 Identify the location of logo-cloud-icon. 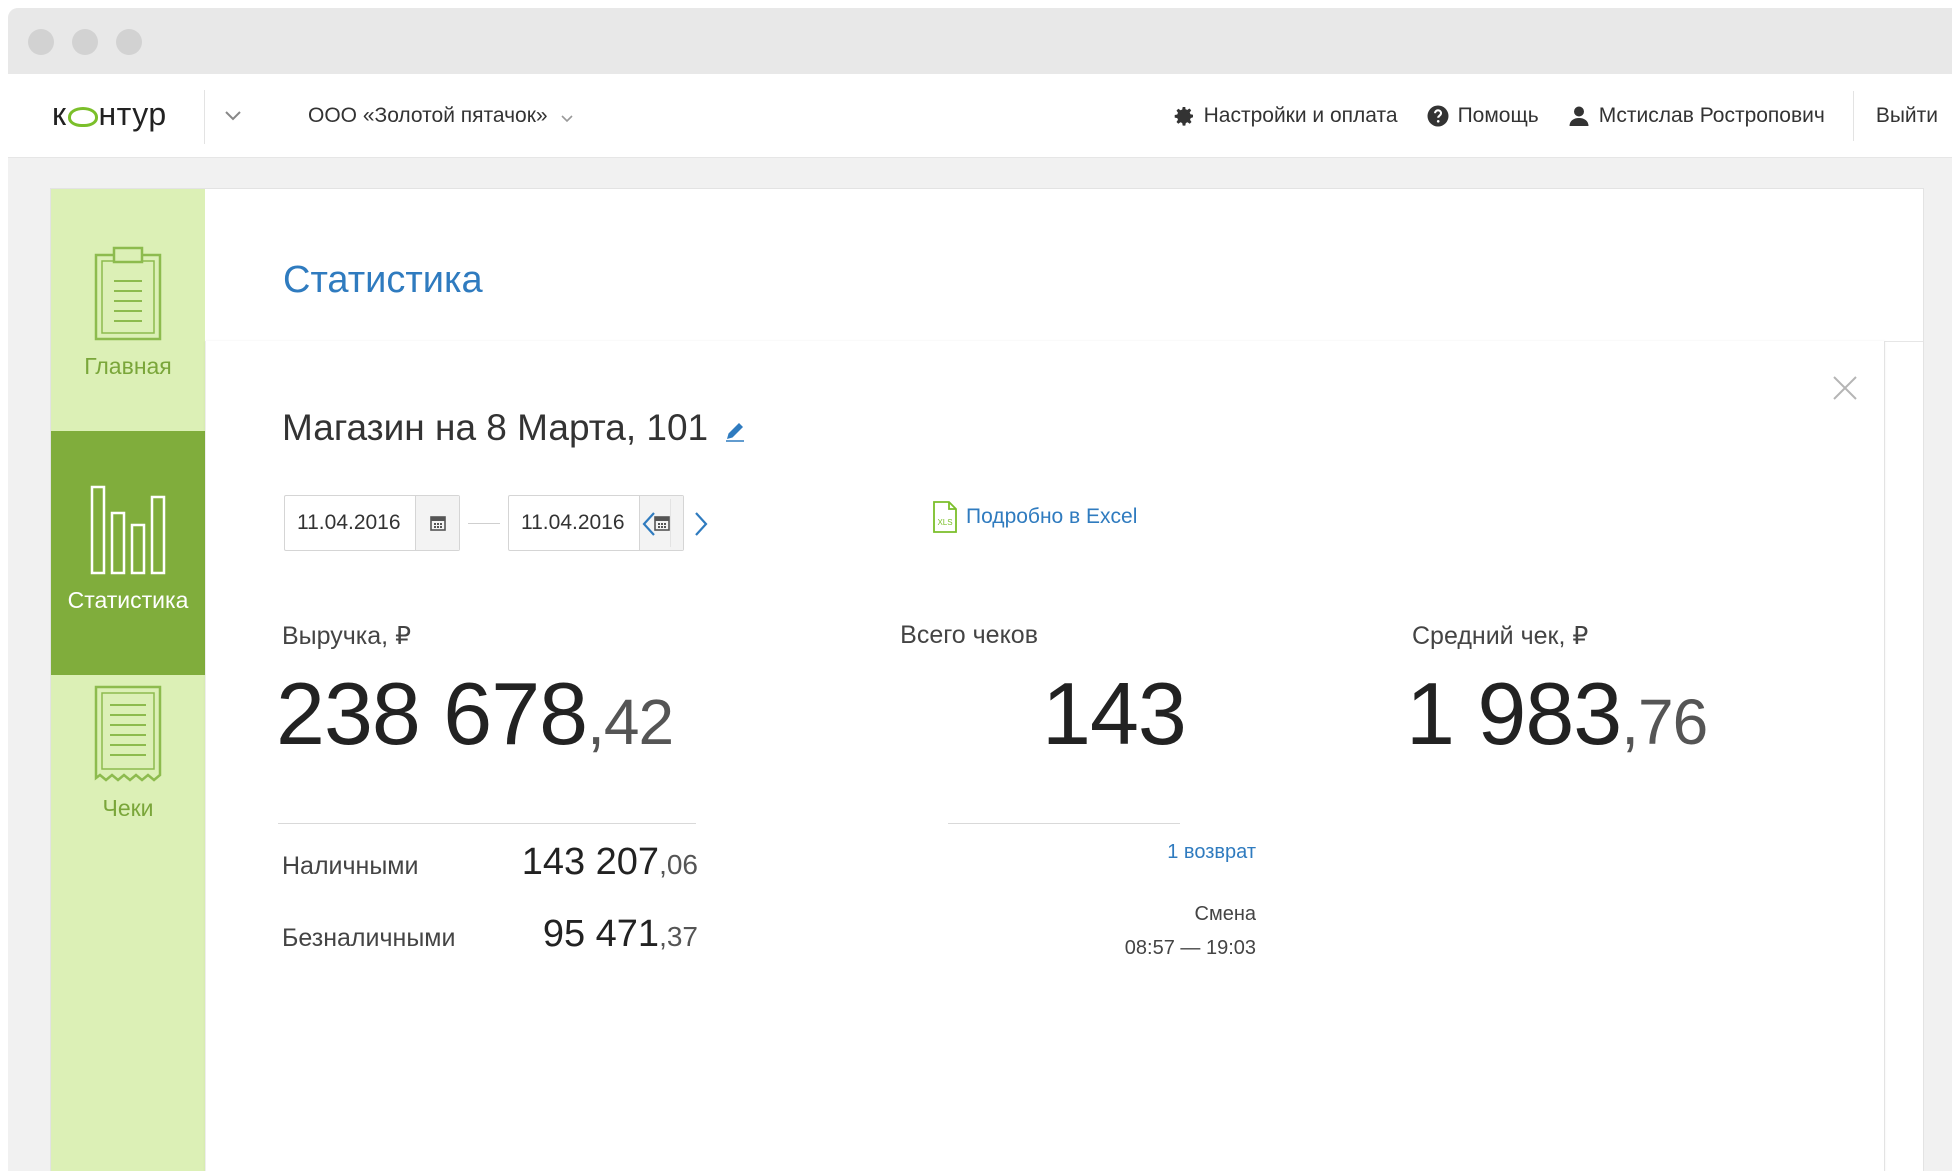
(82, 116).